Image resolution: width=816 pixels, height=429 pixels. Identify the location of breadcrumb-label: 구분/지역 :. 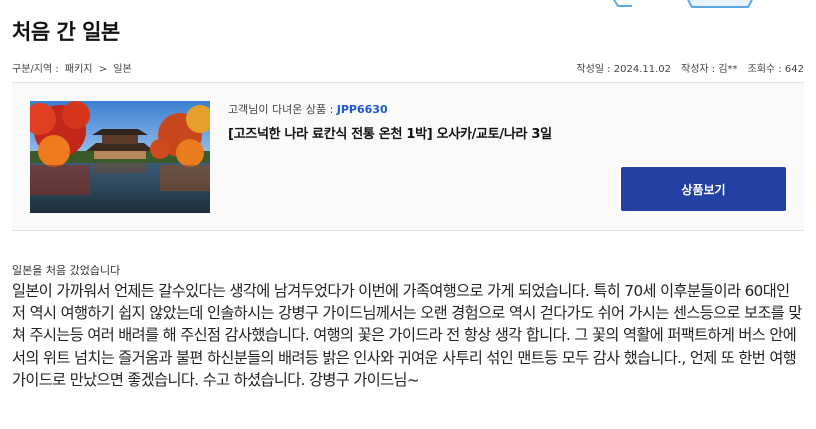
(35, 69).